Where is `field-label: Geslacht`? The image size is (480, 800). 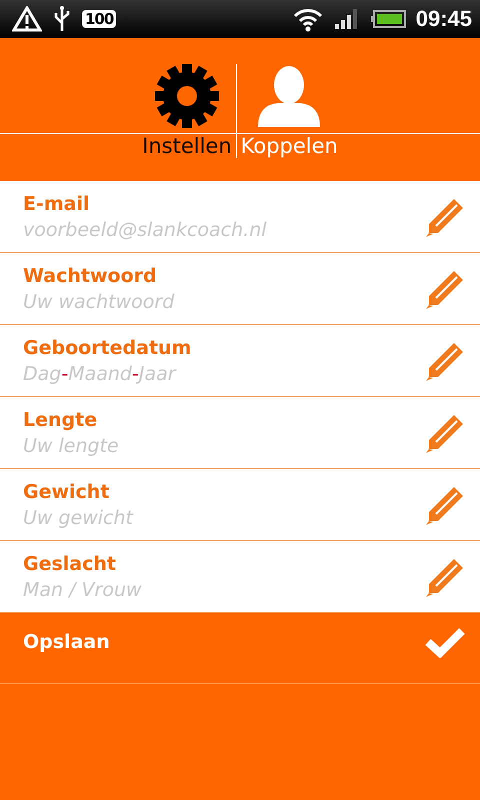
field-label: Geslacht is located at coordinates (70, 563).